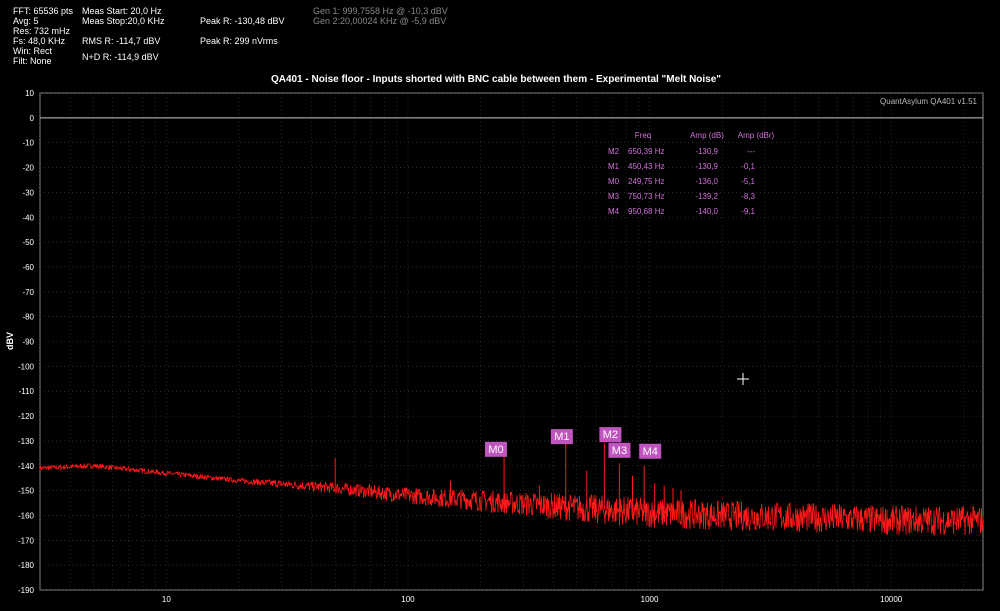 Image resolution: width=1000 pixels, height=611 pixels. Describe the element at coordinates (707, 135) in the screenshot. I see `marker-table-header: Amp (dB)` at that location.